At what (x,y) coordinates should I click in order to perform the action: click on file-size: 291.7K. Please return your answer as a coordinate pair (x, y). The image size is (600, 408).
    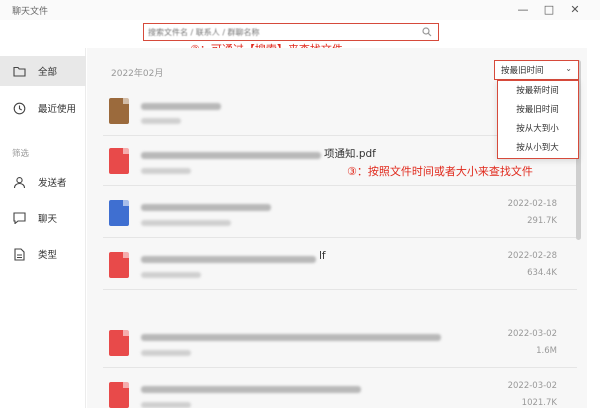
    Looking at the image, I should click on (542, 221).